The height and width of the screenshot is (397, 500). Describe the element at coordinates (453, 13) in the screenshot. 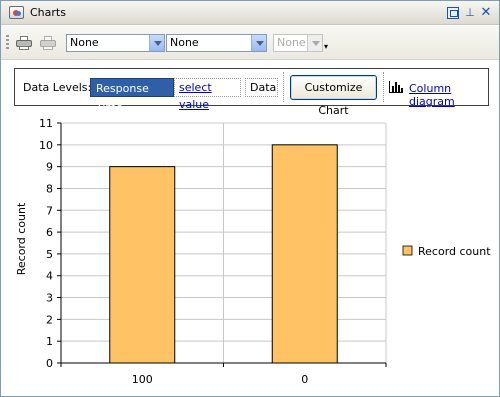

I see `restore-icon` at that location.